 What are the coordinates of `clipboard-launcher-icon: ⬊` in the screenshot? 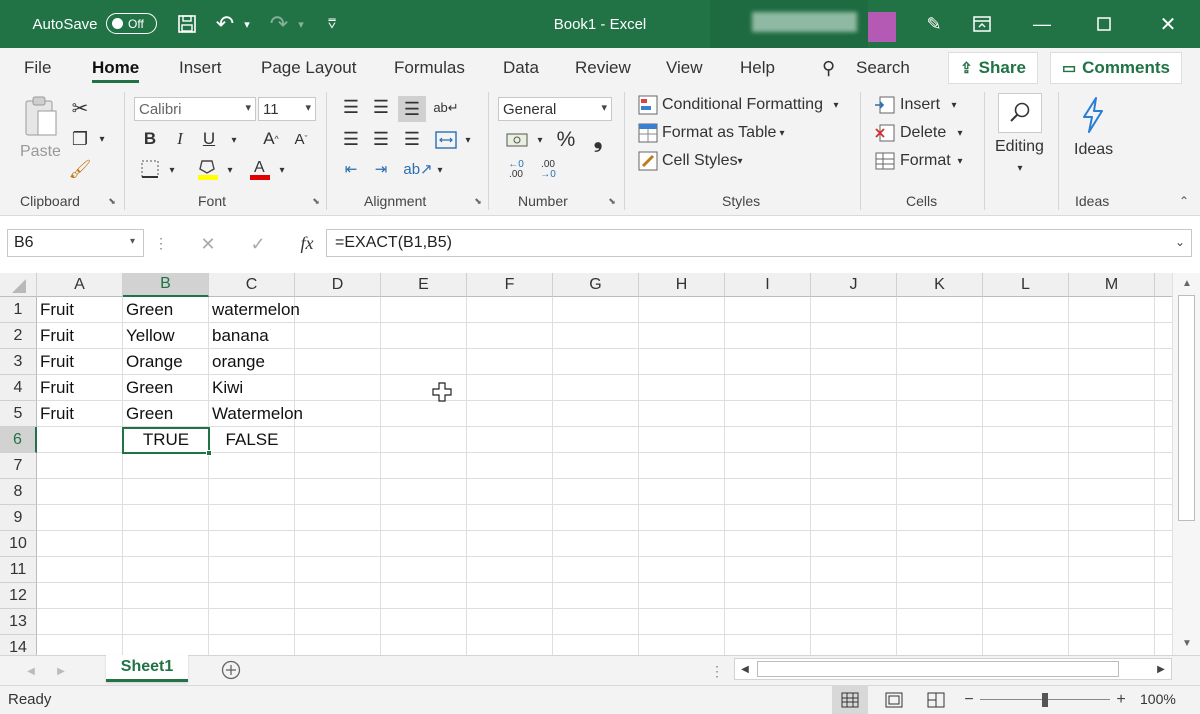 It's located at (112, 201).